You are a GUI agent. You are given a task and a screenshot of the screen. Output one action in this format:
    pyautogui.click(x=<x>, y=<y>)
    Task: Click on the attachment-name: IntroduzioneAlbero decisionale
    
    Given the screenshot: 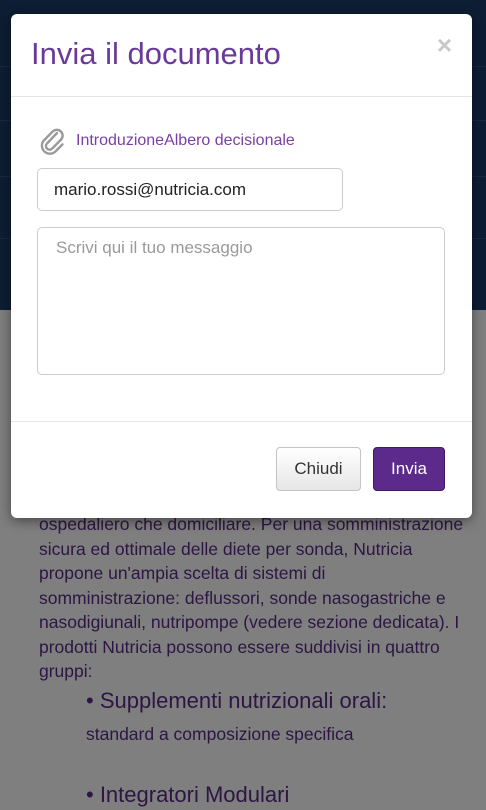 What is the action you would take?
    pyautogui.click(x=185, y=141)
    